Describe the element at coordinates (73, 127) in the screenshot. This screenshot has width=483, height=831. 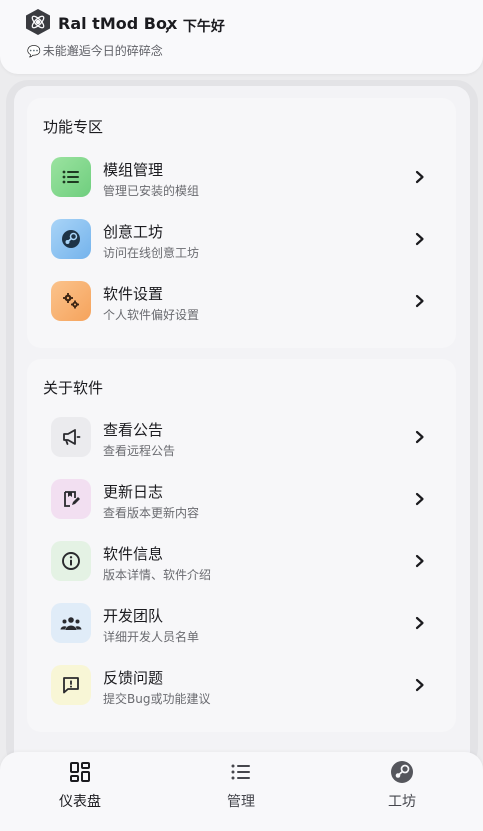
I see `section-title: 功能专区` at that location.